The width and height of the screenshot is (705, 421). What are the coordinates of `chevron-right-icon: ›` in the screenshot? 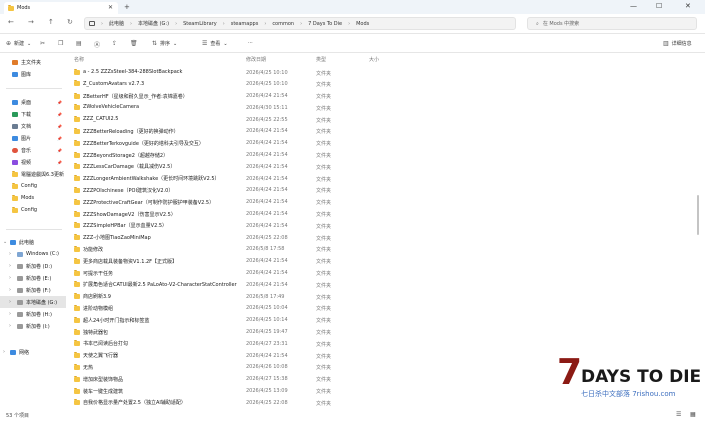 It's located at (10, 326).